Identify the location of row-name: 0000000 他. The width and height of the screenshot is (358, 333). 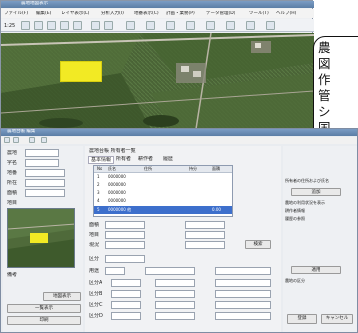
(120, 209).